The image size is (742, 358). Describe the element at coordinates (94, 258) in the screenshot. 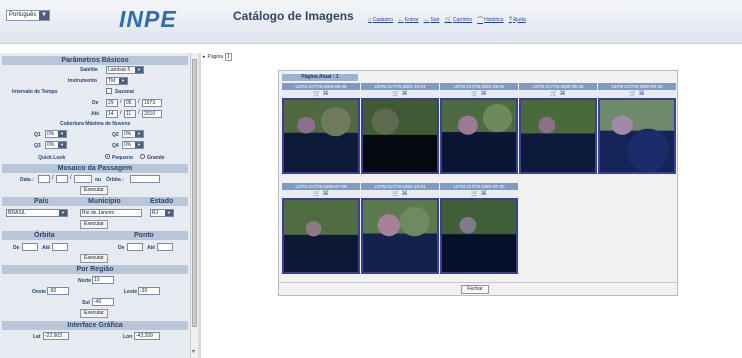

I see `orbita-executar-button: Executar` at that location.